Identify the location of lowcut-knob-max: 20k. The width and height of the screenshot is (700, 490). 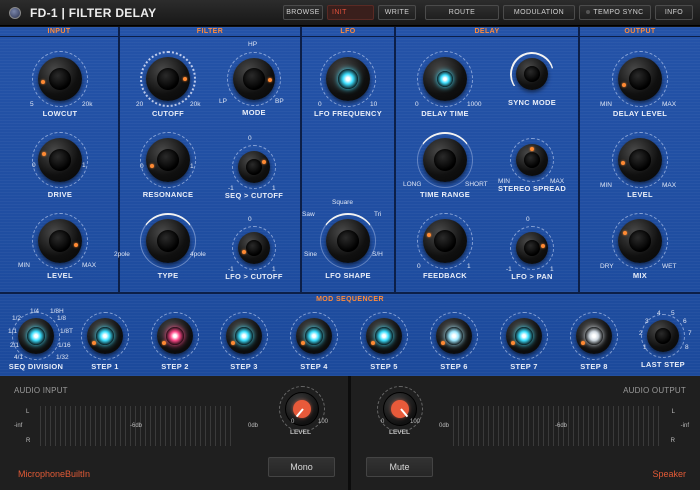
(87, 104).